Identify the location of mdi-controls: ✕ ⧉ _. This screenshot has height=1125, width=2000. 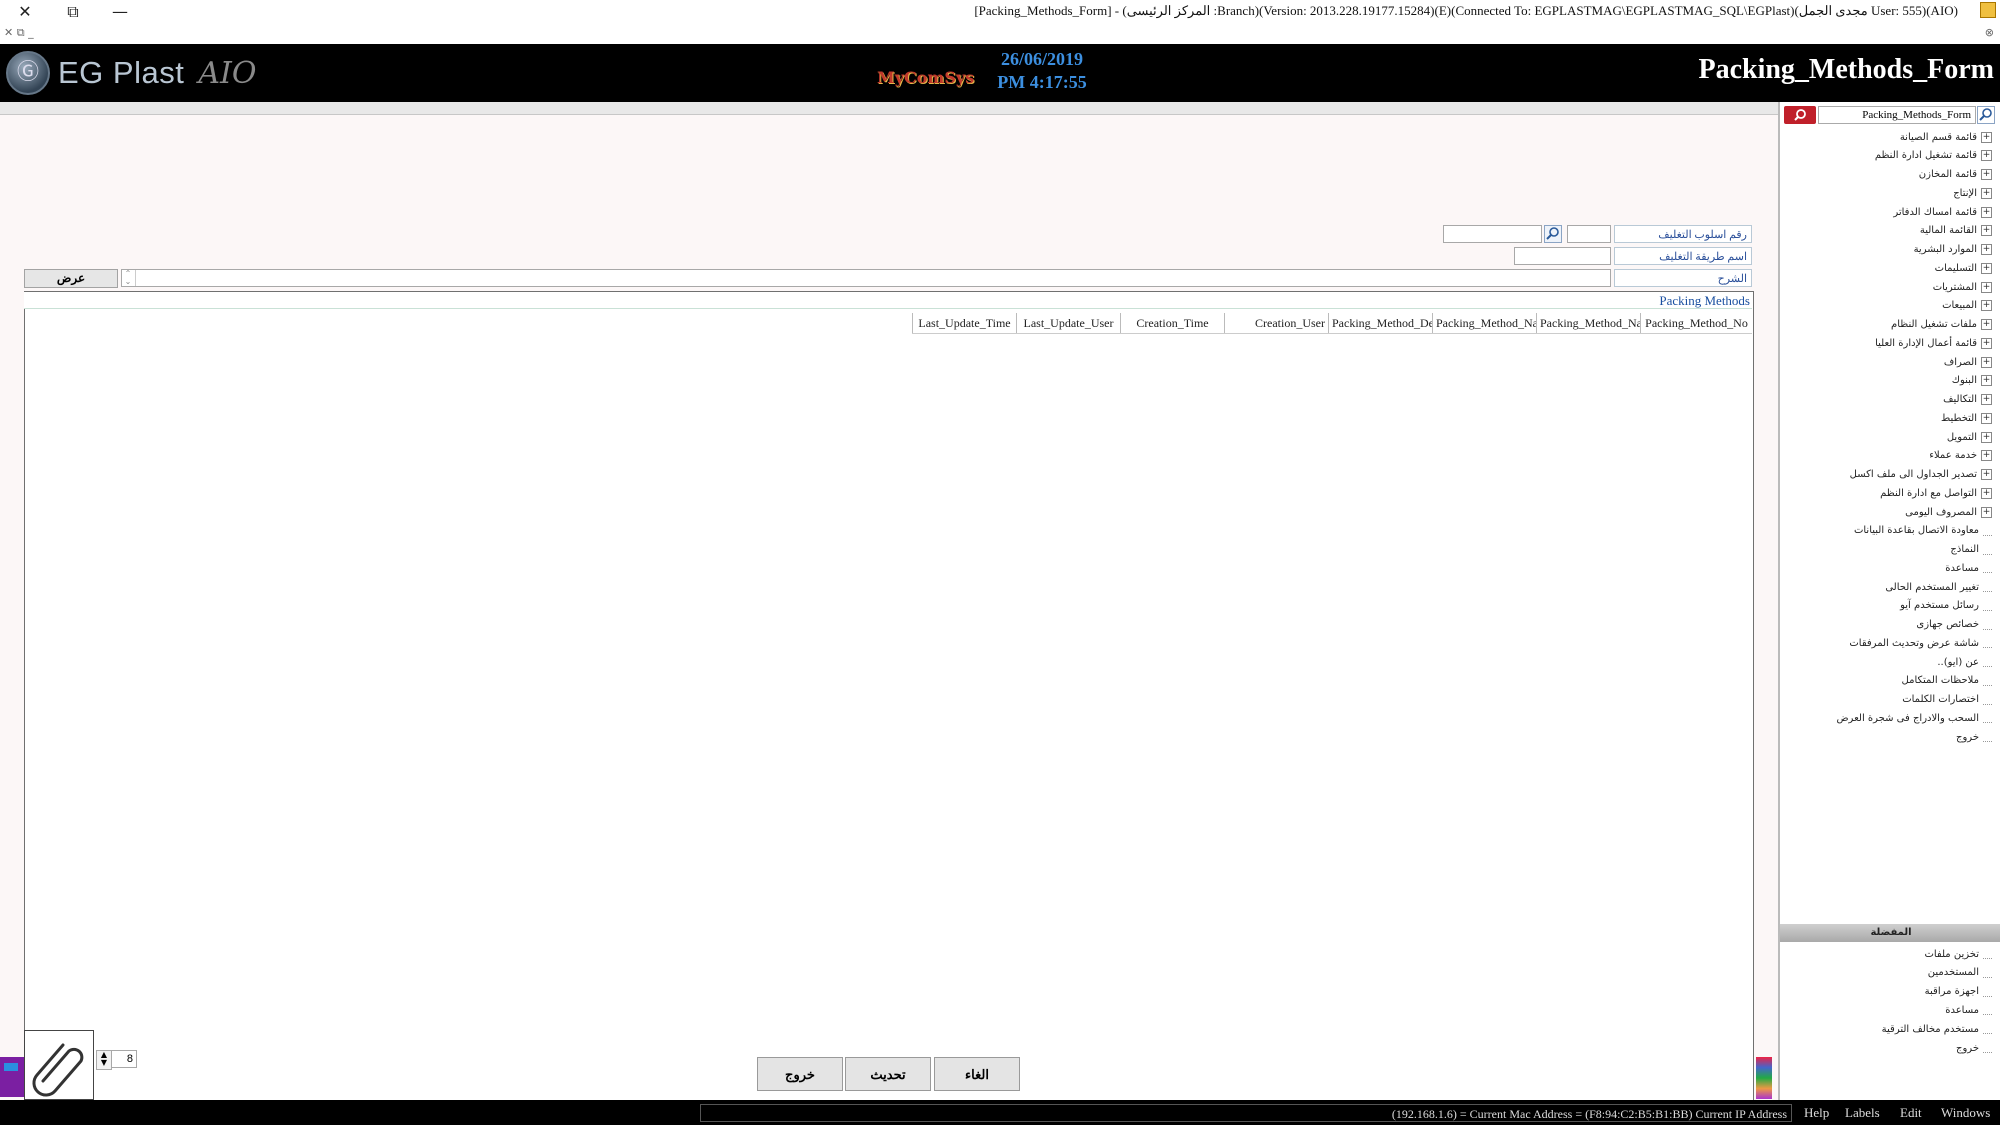
(19, 33).